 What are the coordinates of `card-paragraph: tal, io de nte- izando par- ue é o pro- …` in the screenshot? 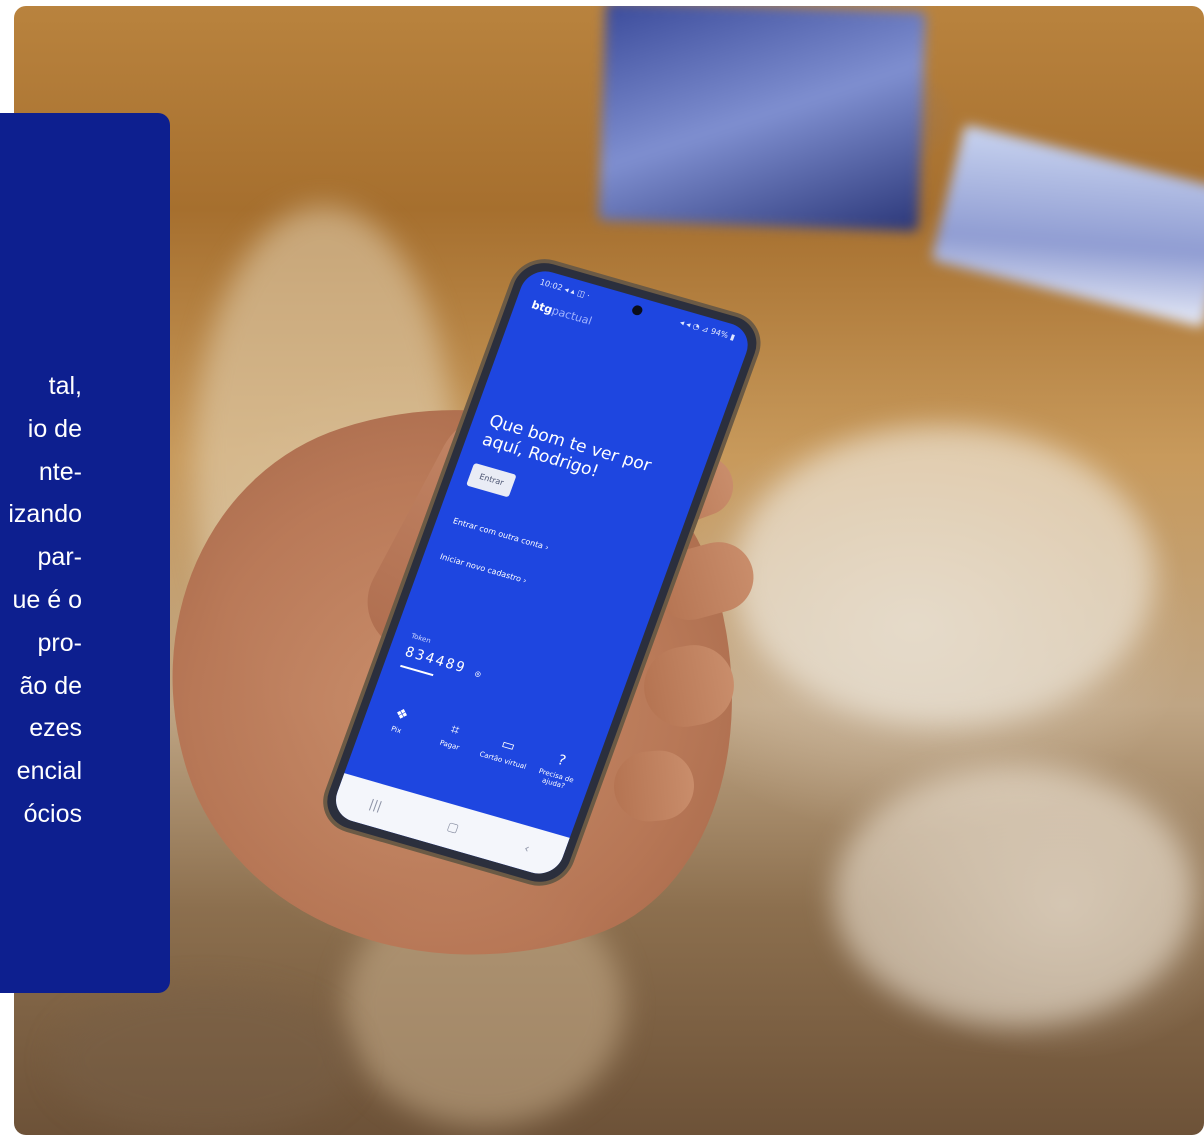 It's located at (41, 600).